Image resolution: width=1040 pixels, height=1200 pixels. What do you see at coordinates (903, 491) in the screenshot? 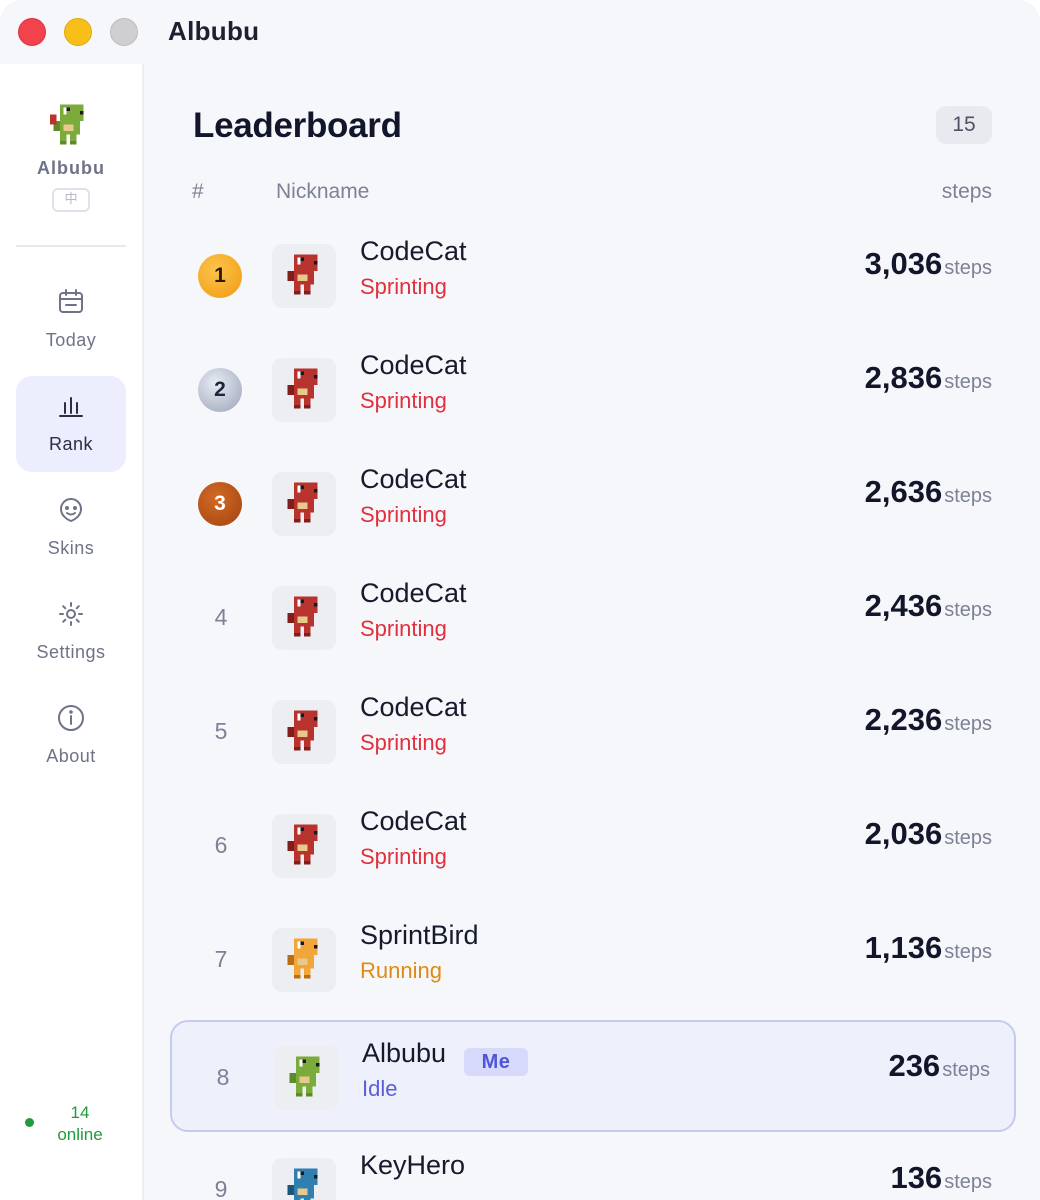
I see `steps-value: 2,636` at bounding box center [903, 491].